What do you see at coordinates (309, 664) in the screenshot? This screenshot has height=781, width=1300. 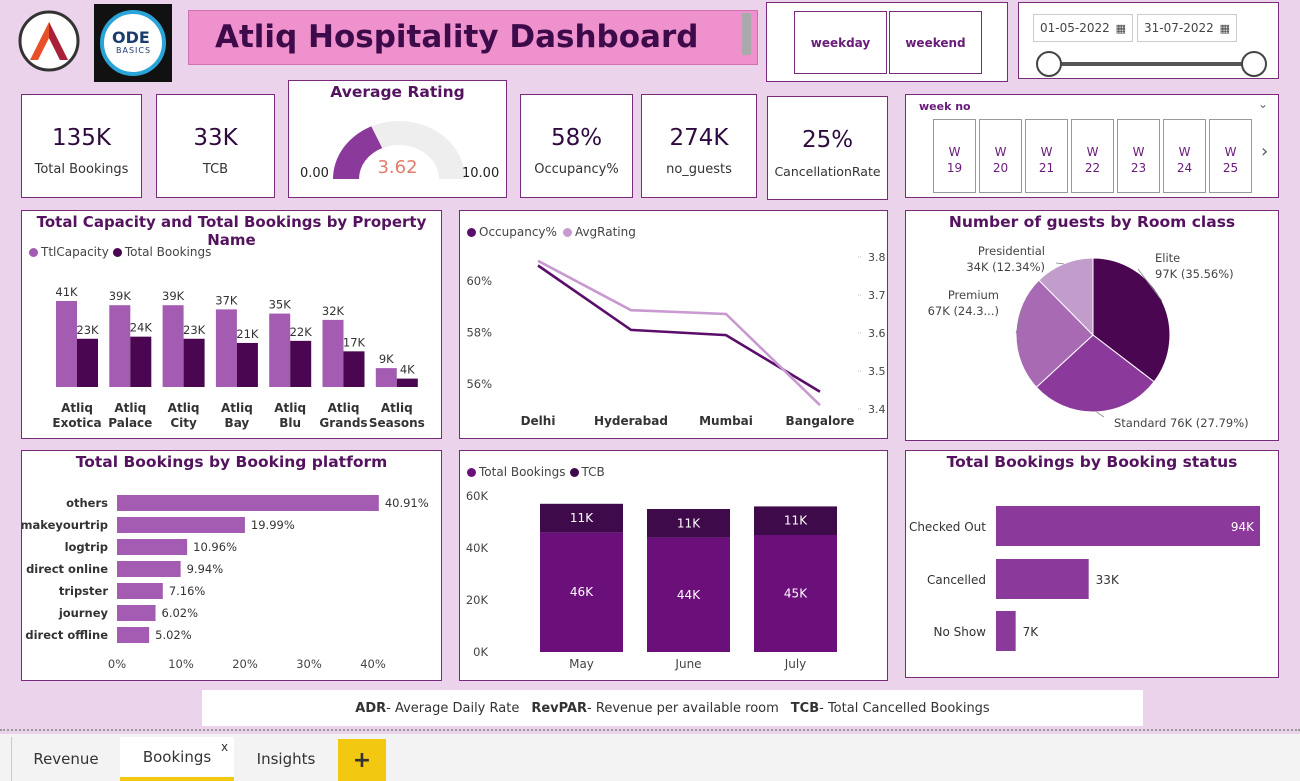 I see `x-tick-label: 30%` at bounding box center [309, 664].